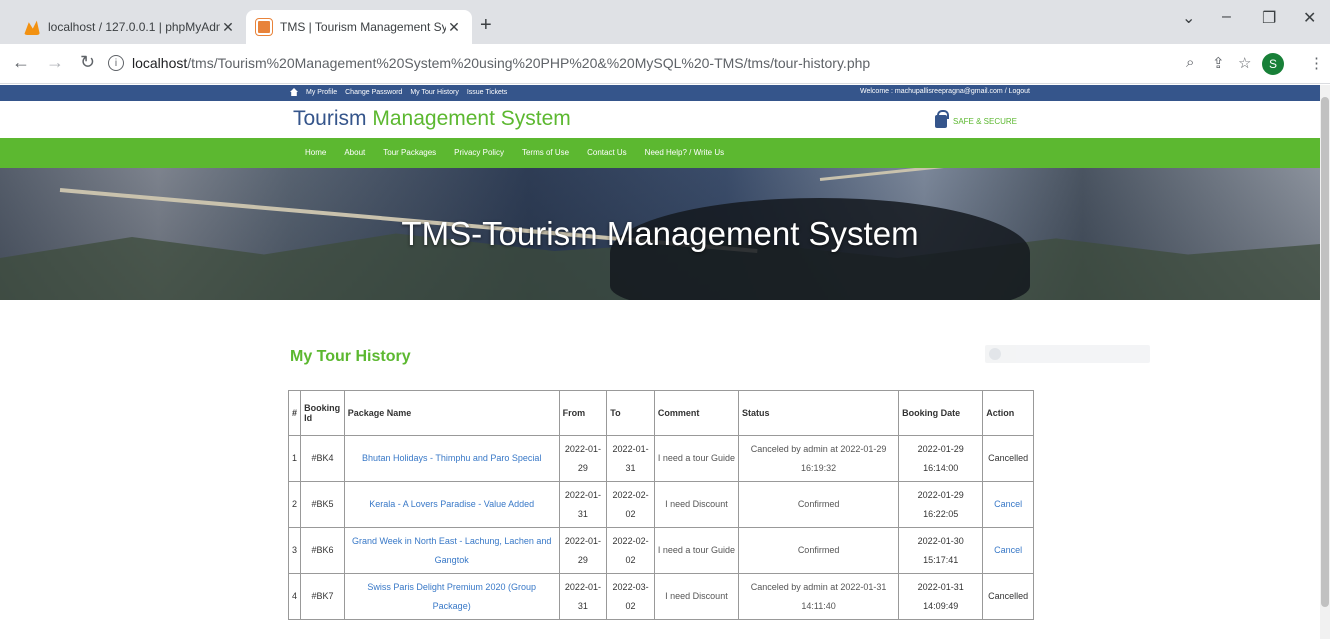  I want to click on booking-id: #BK6, so click(322, 550).